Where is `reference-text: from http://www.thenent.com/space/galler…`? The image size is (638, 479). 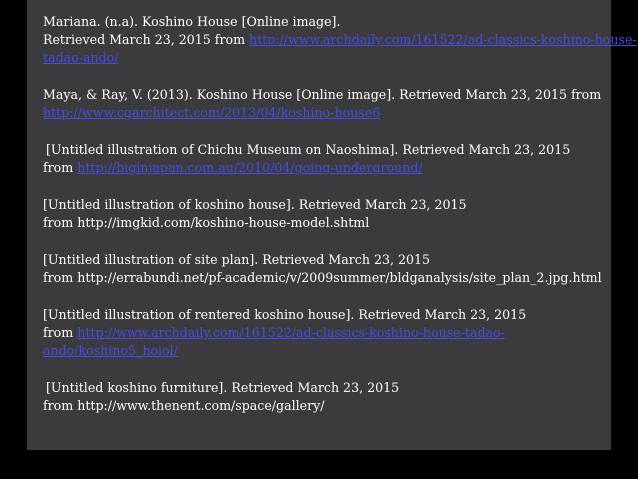 reference-text: from http://www.thenent.com/space/galler… is located at coordinates (184, 405).